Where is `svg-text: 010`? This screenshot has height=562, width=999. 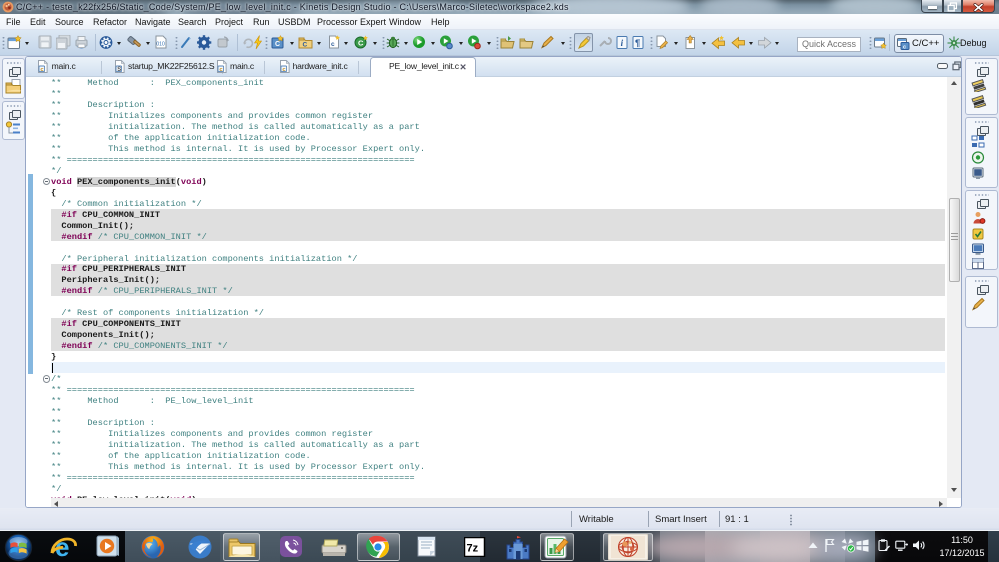
svg-text: 010 is located at coordinates (160, 45).